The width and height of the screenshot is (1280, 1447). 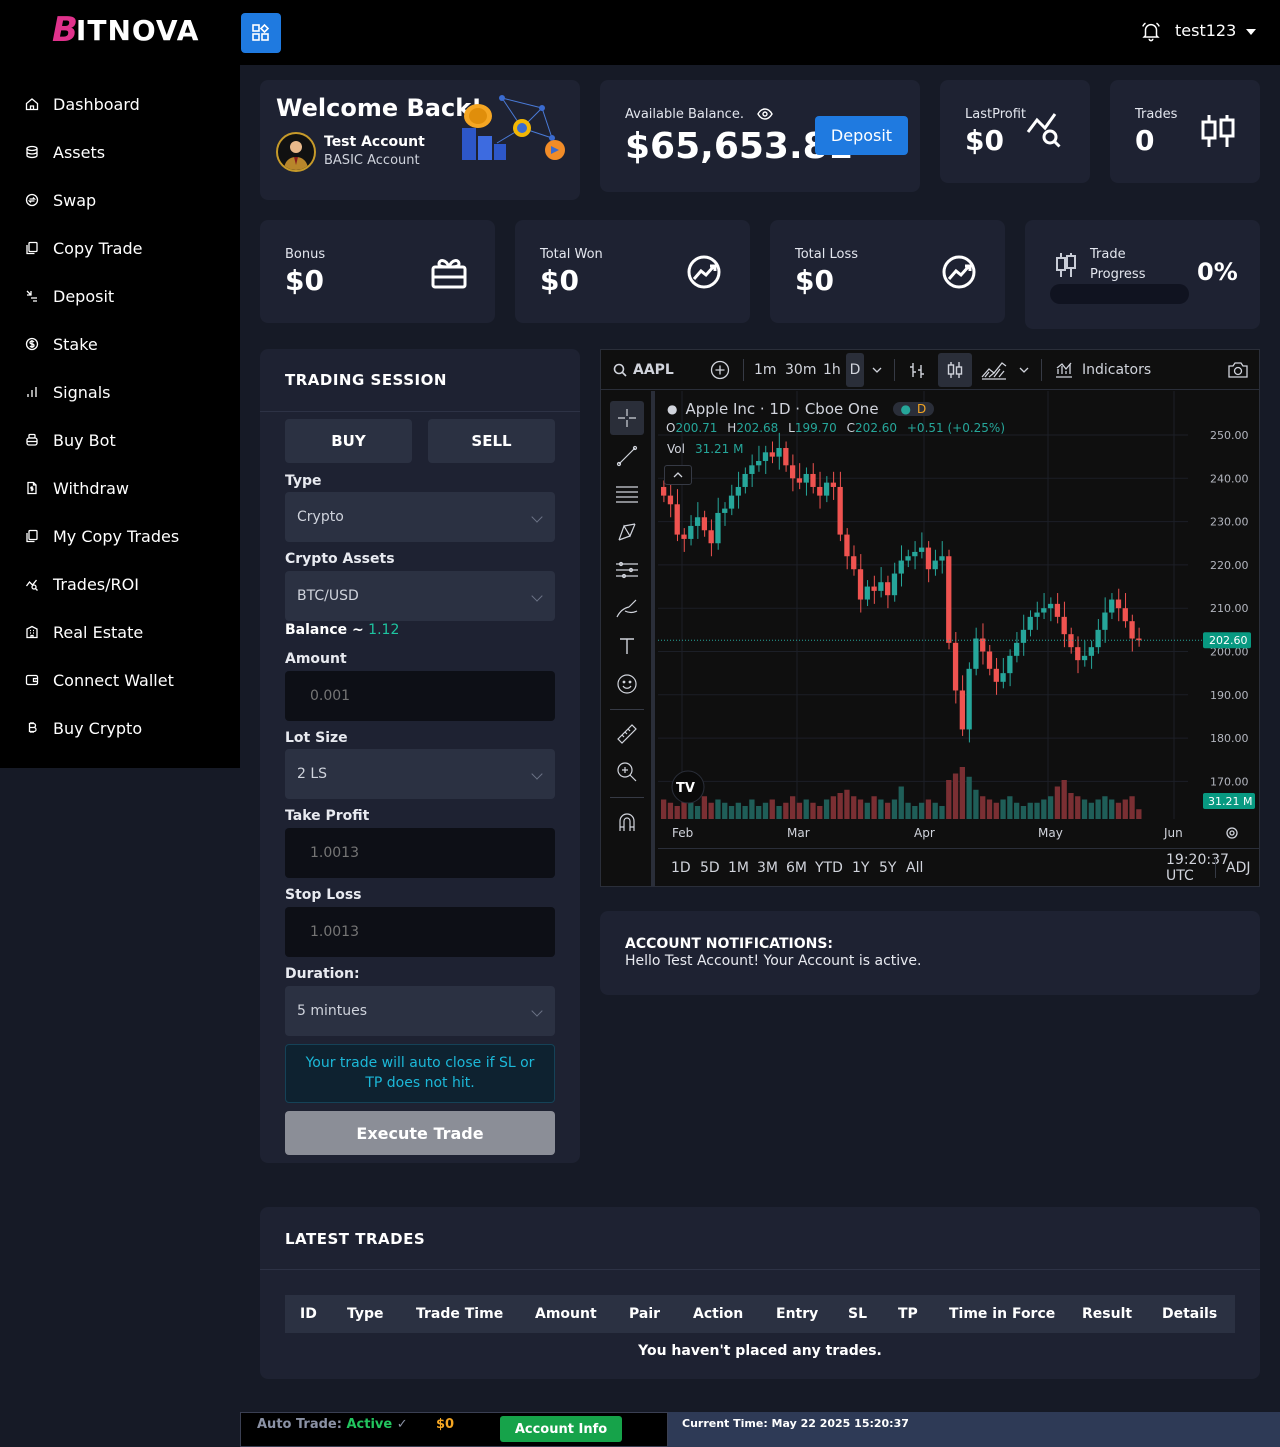 What do you see at coordinates (710, 868) in the screenshot?
I see `range-button-5d: 5D` at bounding box center [710, 868].